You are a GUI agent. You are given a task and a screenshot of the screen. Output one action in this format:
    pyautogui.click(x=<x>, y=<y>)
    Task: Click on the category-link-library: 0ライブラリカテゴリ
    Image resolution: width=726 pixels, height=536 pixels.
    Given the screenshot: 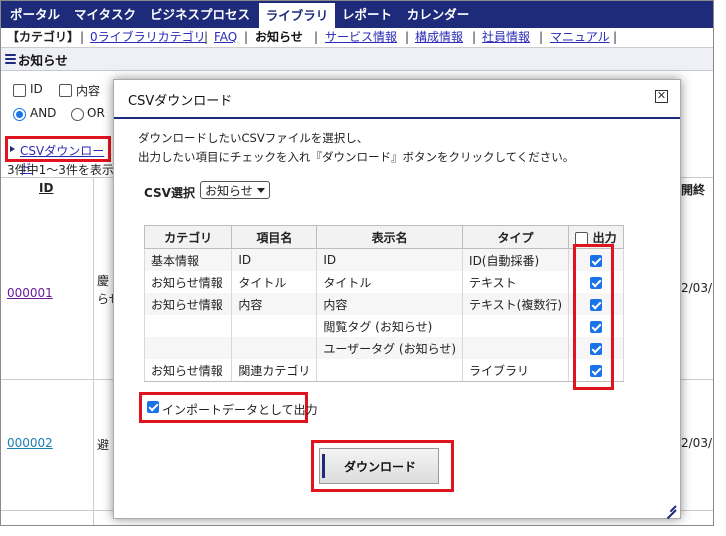 What is the action you would take?
    pyautogui.click(x=148, y=37)
    